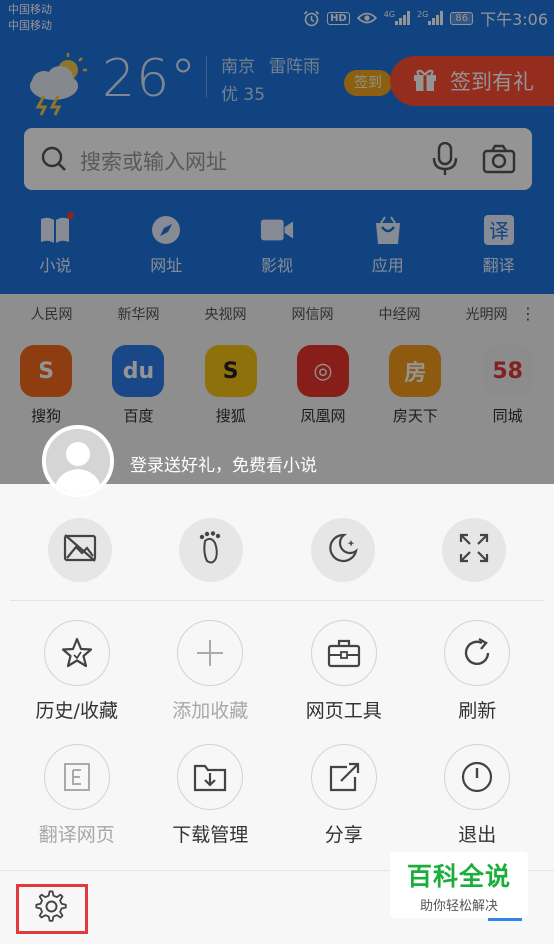  What do you see at coordinates (277, 600) in the screenshot?
I see `menu-divider` at bounding box center [277, 600].